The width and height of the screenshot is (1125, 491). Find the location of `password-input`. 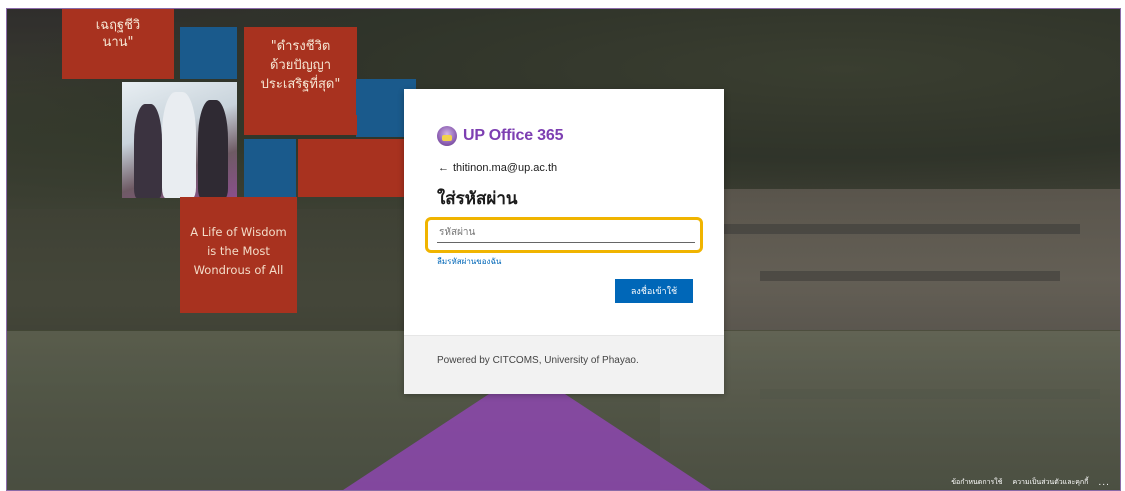

password-input is located at coordinates (566, 232).